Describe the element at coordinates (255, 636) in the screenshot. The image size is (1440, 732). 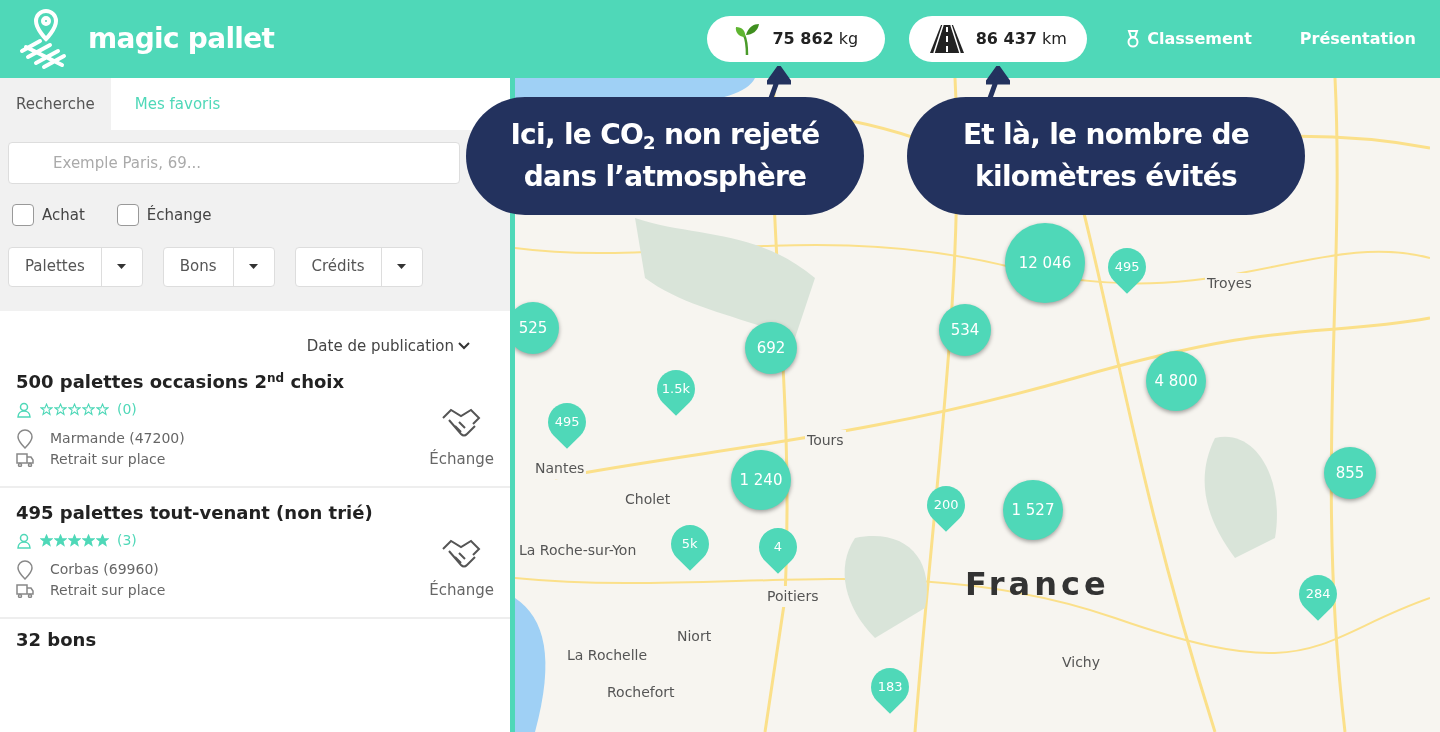
I see `listing-card: 32 bons` at that location.